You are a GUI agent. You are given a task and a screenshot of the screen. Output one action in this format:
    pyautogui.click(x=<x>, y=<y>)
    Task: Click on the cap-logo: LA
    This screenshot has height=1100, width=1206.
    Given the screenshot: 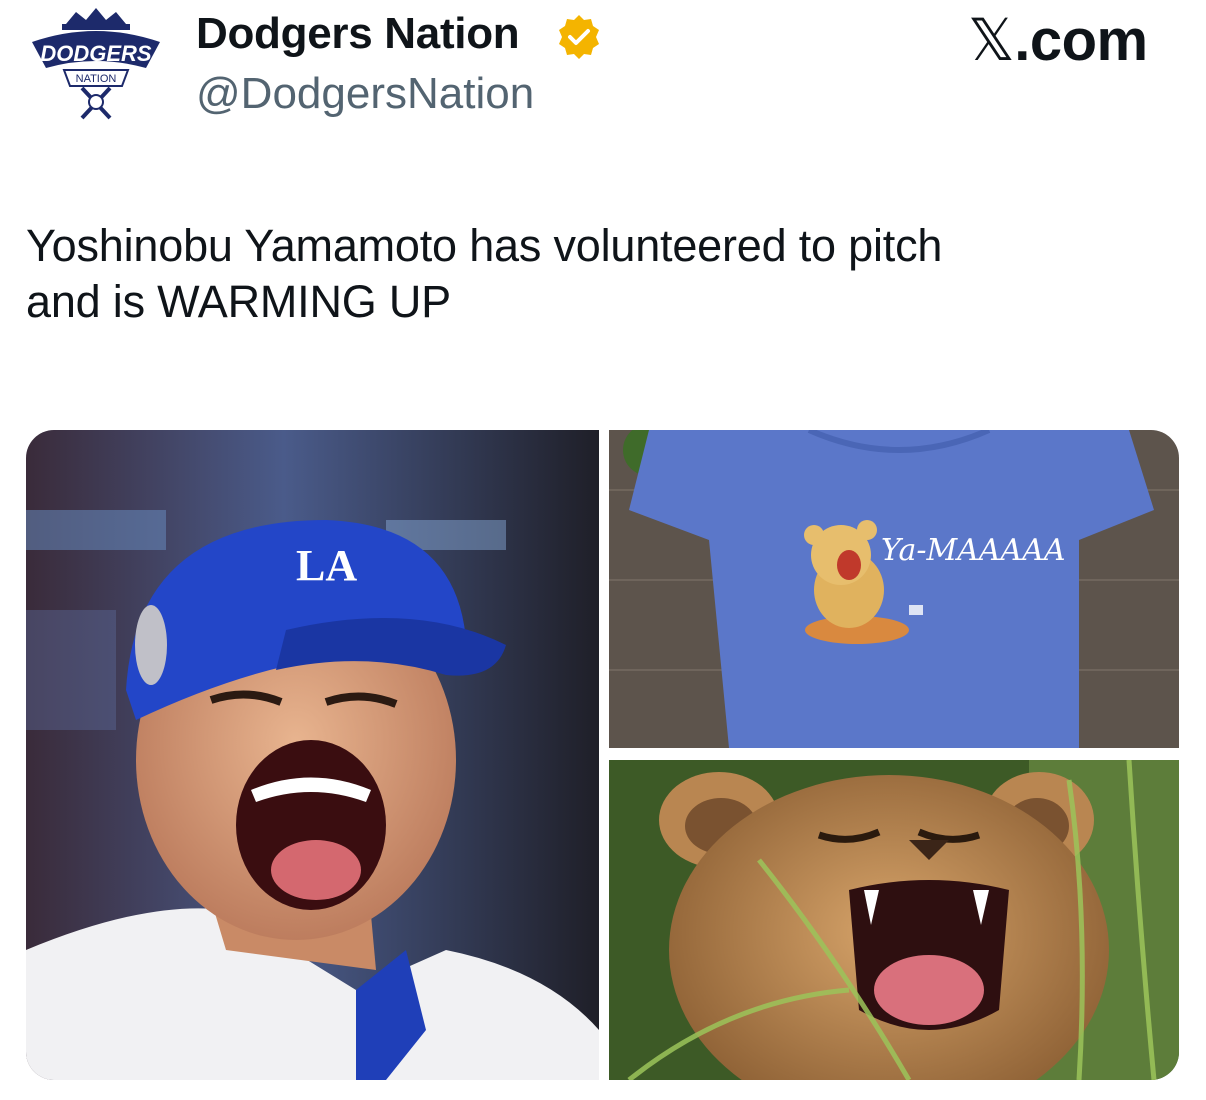 What is the action you would take?
    pyautogui.click(x=326, y=565)
    